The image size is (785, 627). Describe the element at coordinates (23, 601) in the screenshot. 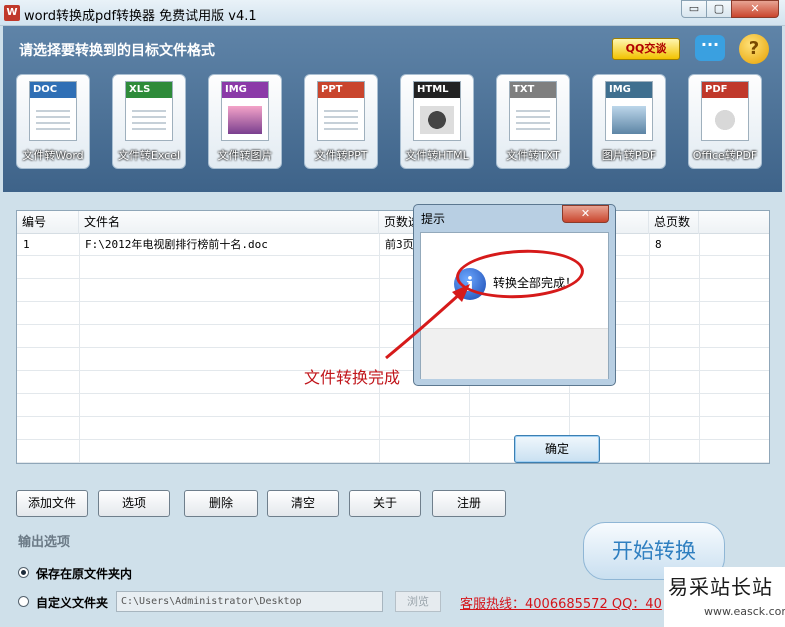

I see `radio-custom-folder` at that location.